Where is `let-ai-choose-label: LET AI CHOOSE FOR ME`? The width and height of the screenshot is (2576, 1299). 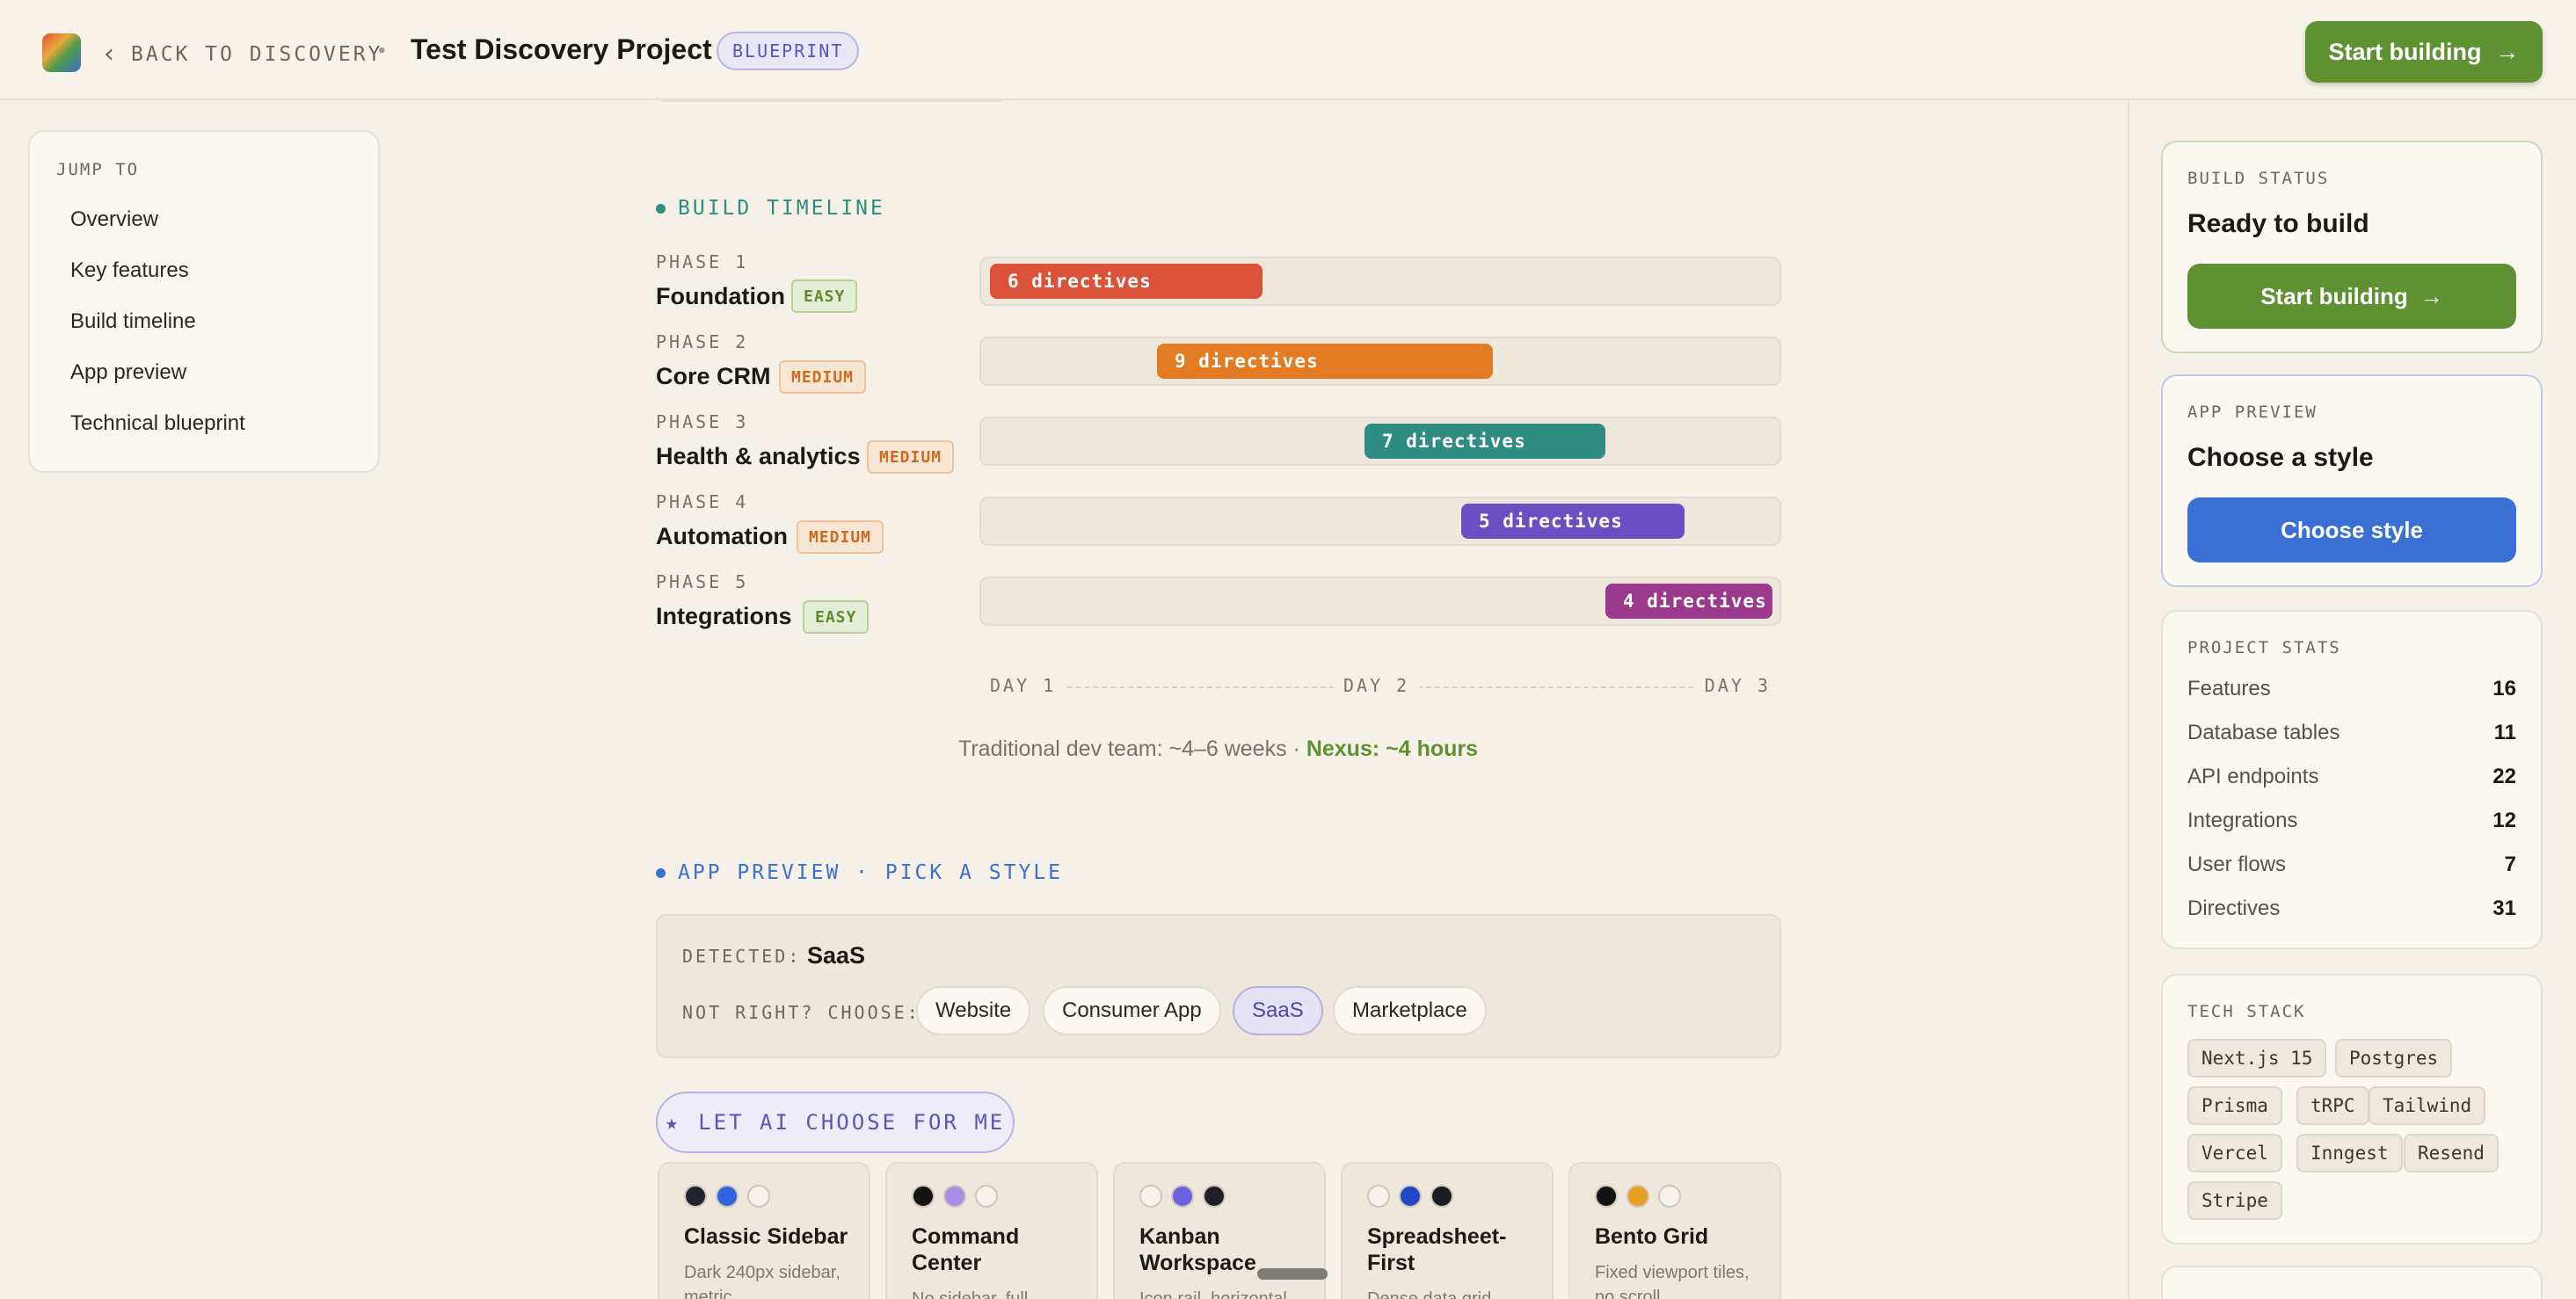
let-ai-choose-label: LET AI CHOOSE FOR ME is located at coordinates (852, 1123).